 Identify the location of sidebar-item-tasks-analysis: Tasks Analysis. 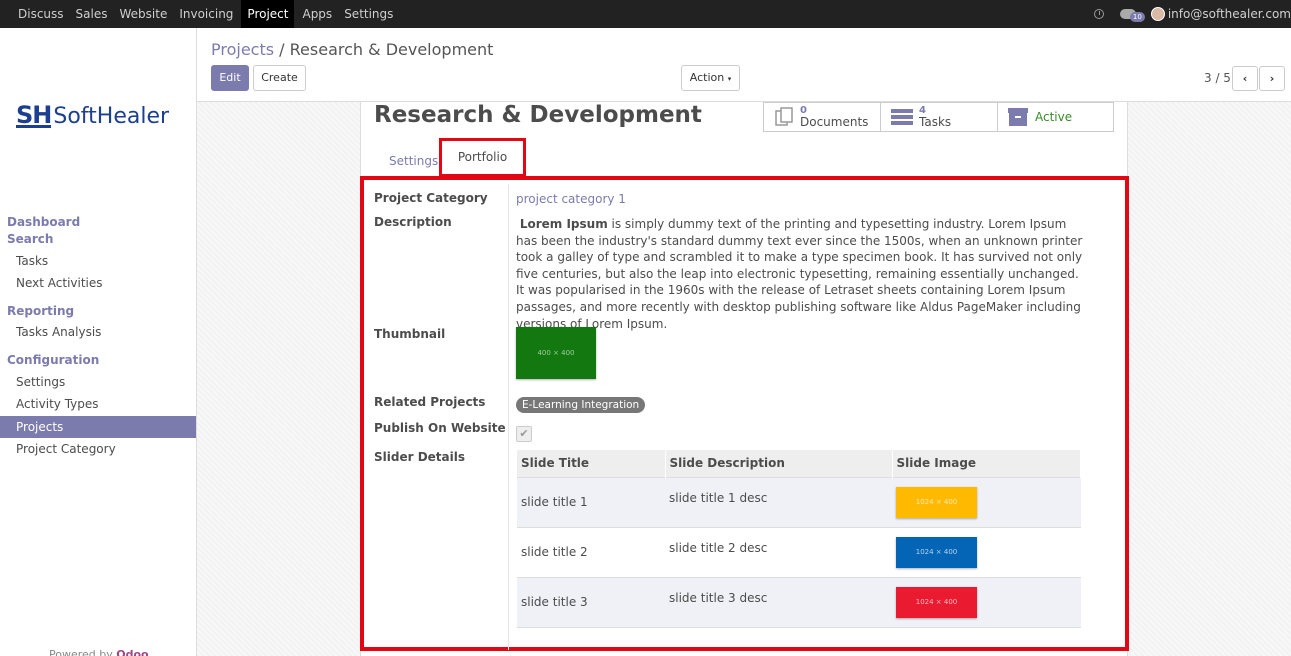
(98, 332).